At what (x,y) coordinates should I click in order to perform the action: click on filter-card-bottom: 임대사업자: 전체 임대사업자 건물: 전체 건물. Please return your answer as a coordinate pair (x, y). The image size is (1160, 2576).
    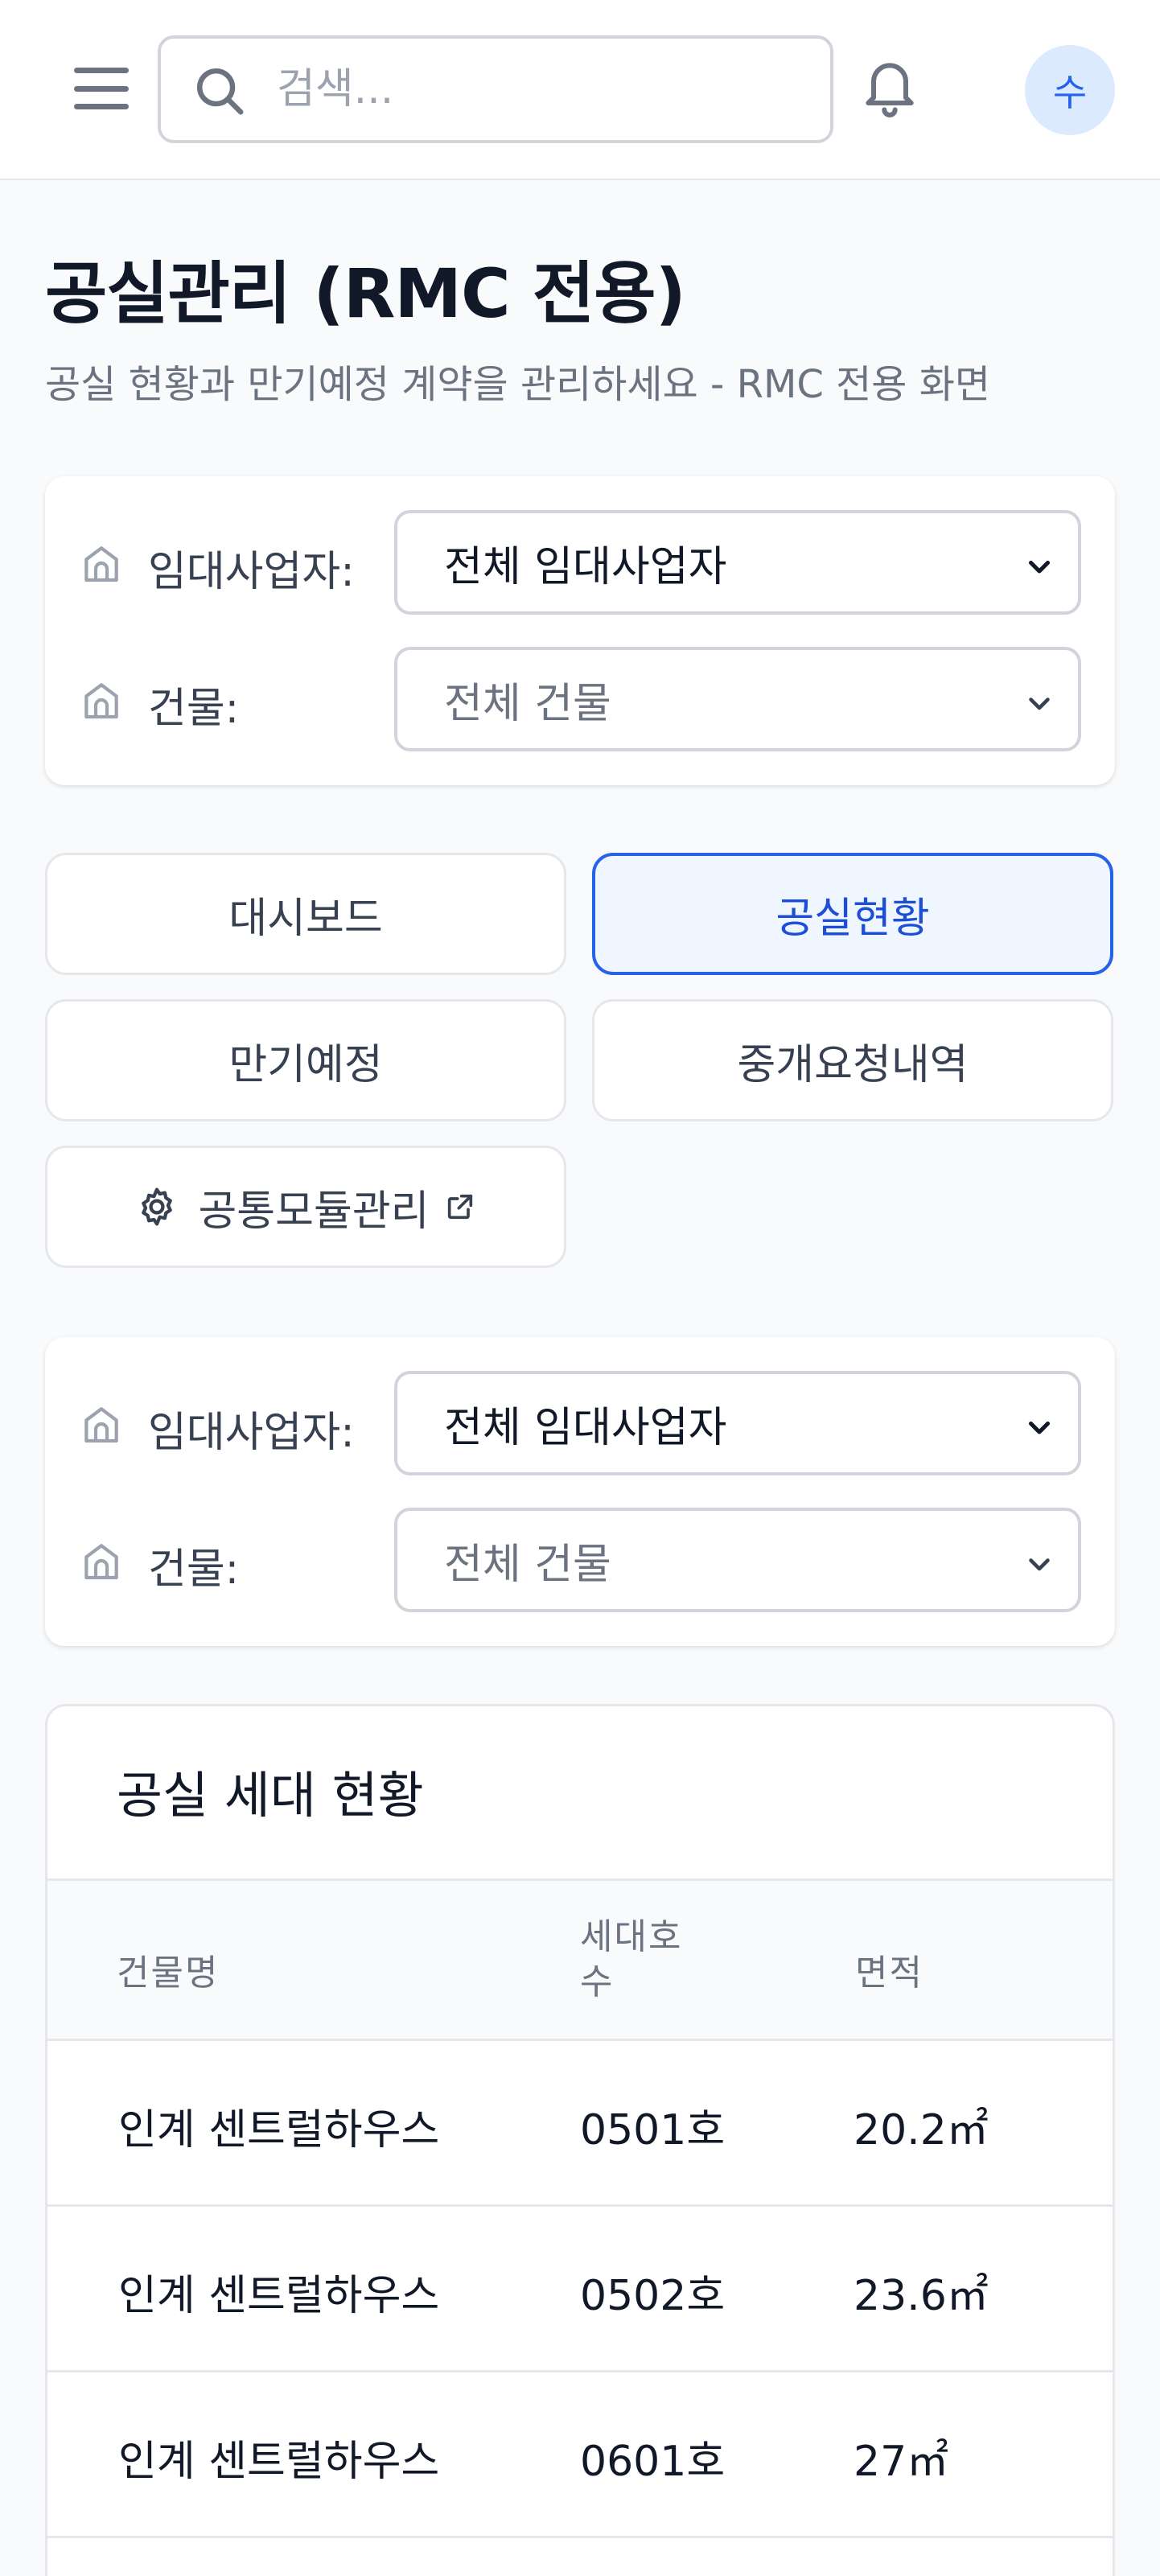
    Looking at the image, I should click on (580, 1491).